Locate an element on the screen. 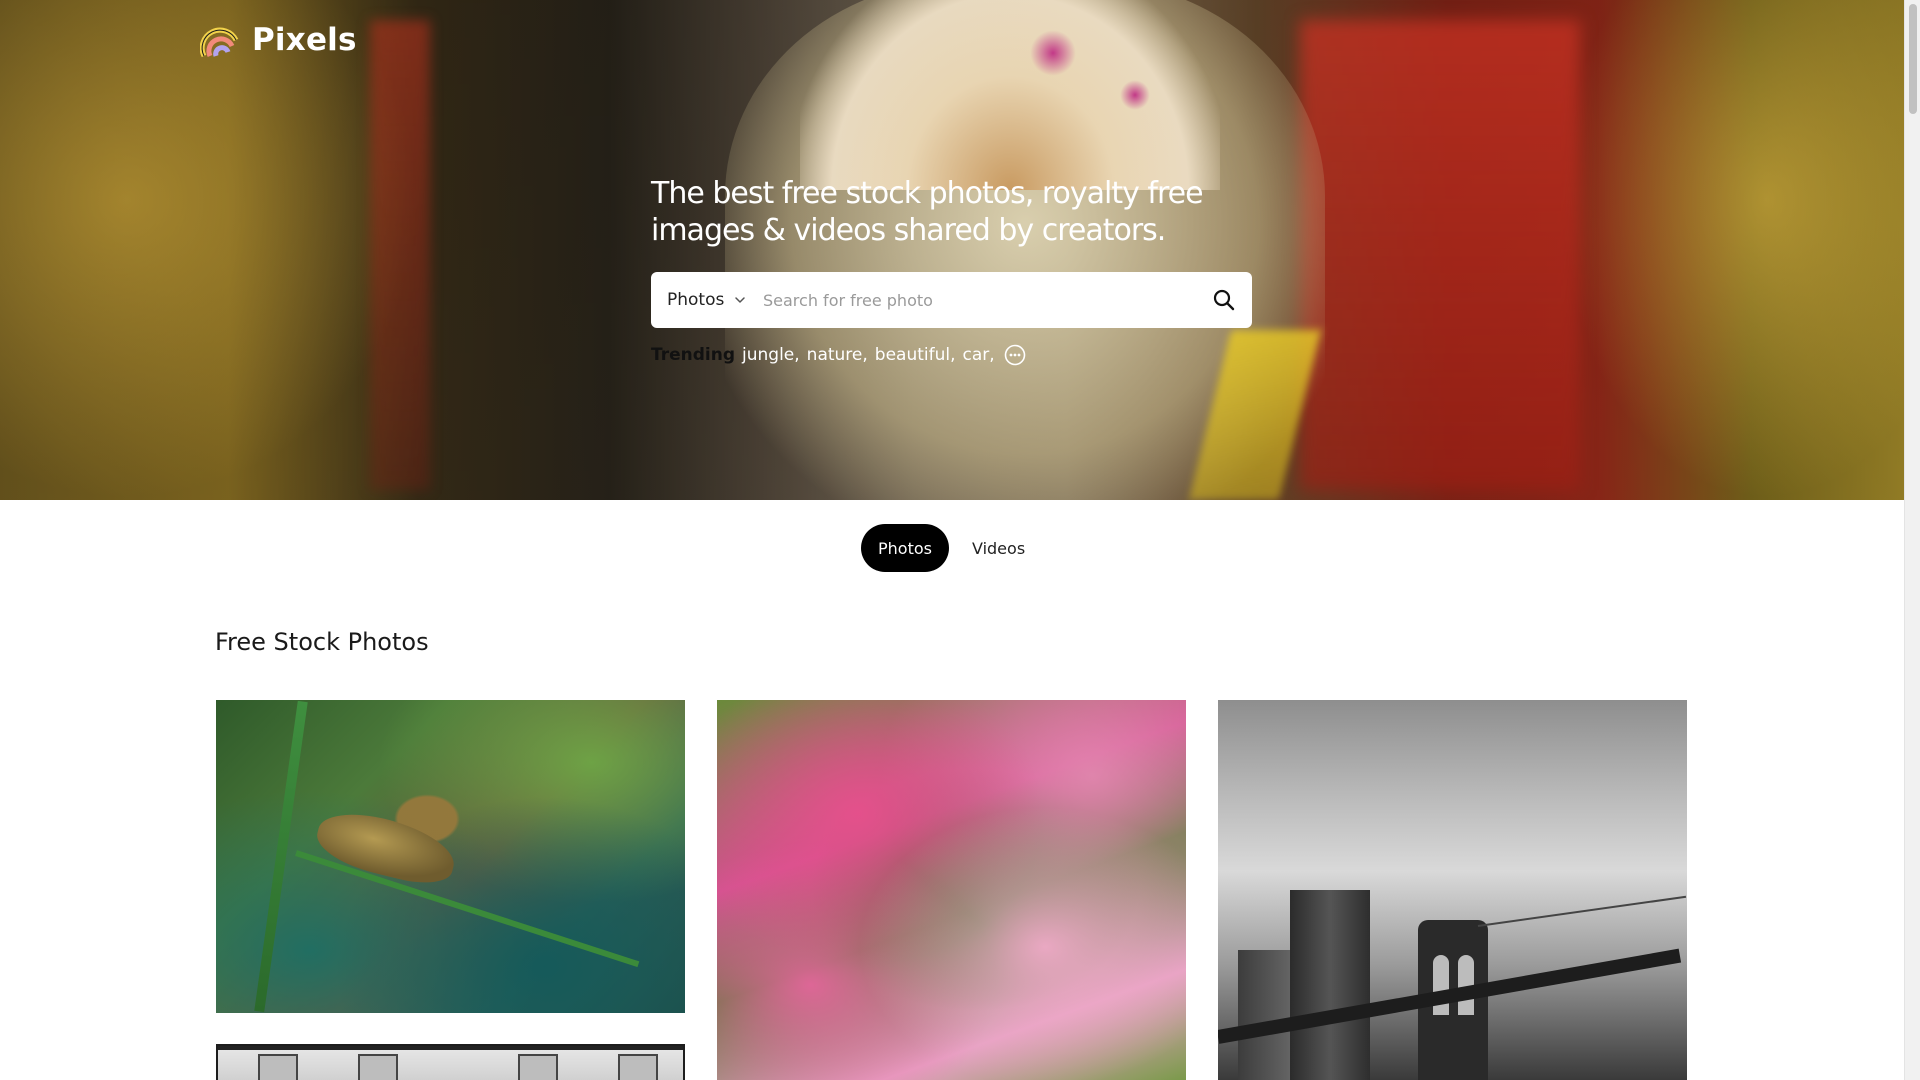  brand-name: Pixels is located at coordinates (304, 40).